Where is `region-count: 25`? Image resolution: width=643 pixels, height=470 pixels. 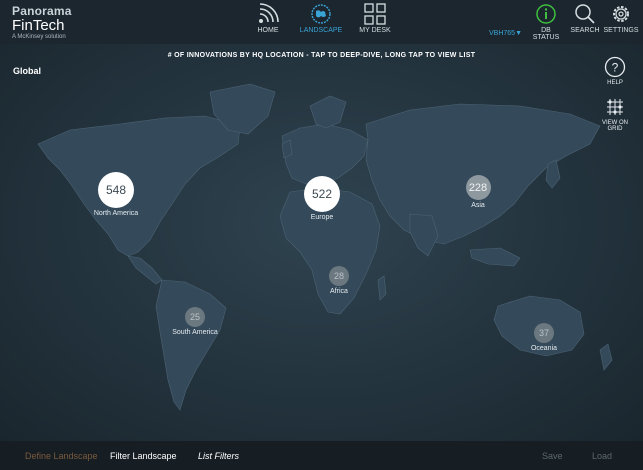 region-count: 25 is located at coordinates (195, 317).